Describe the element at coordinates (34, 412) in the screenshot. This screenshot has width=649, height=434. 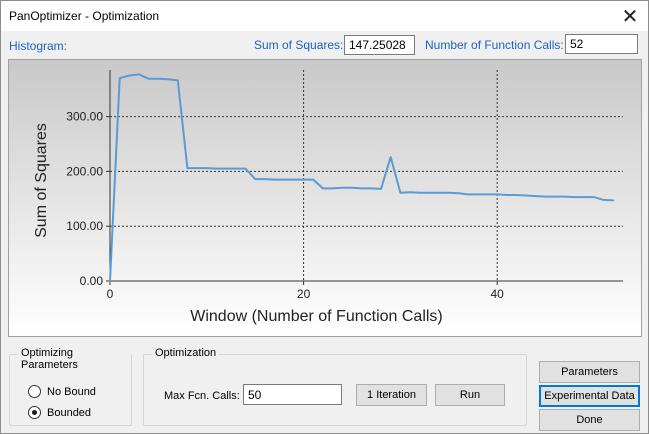
I see `bounded-radio` at that location.